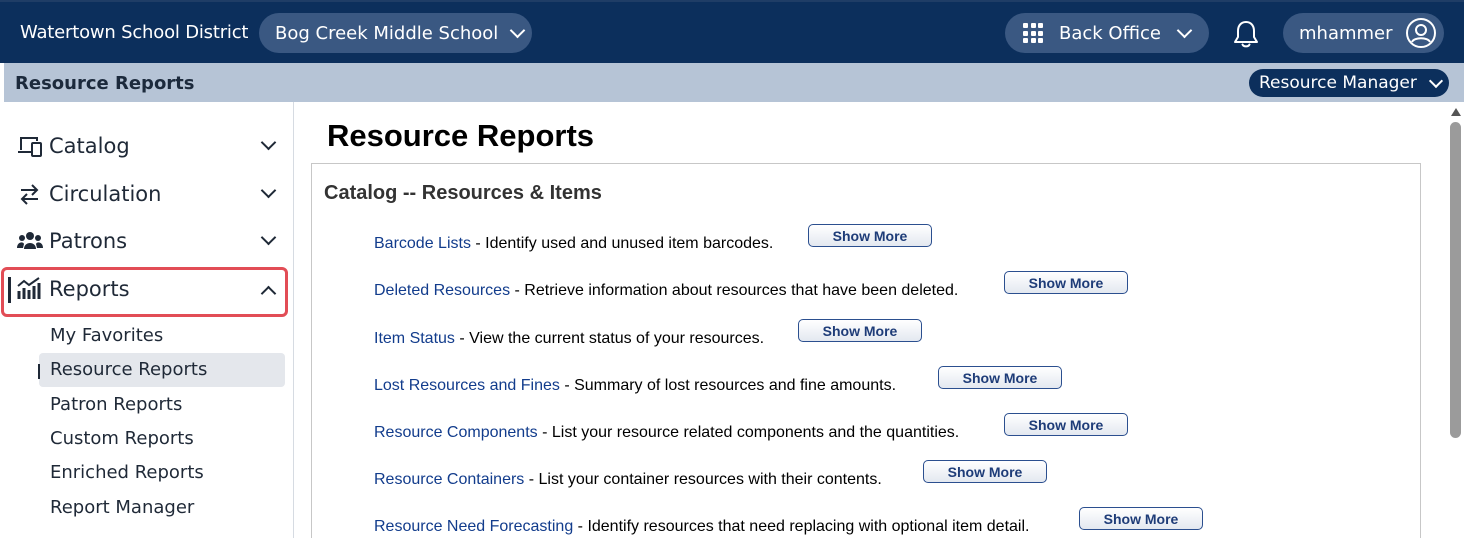 Image resolution: width=1464 pixels, height=538 pixels. Describe the element at coordinates (88, 241) in the screenshot. I see `sidebar-item-label: Patrons` at that location.